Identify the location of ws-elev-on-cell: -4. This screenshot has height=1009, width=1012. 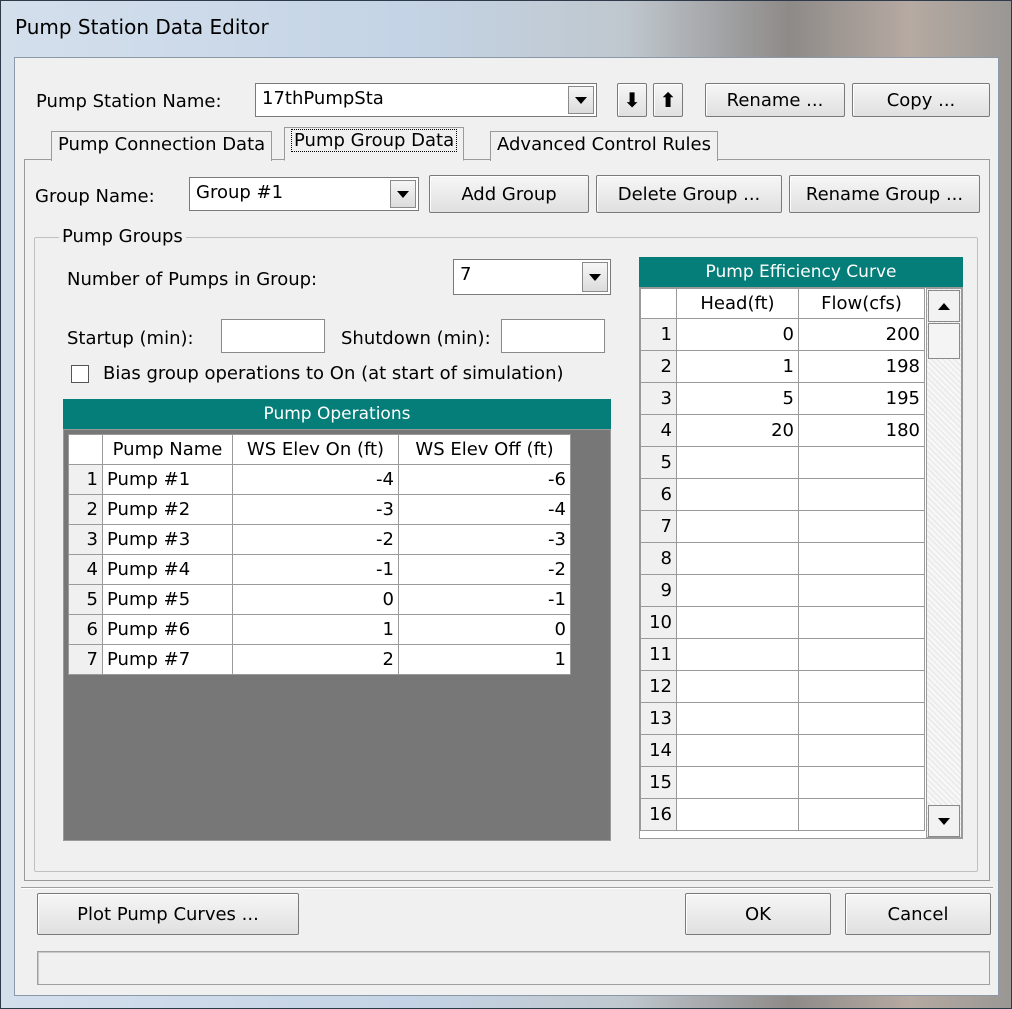
(315, 479).